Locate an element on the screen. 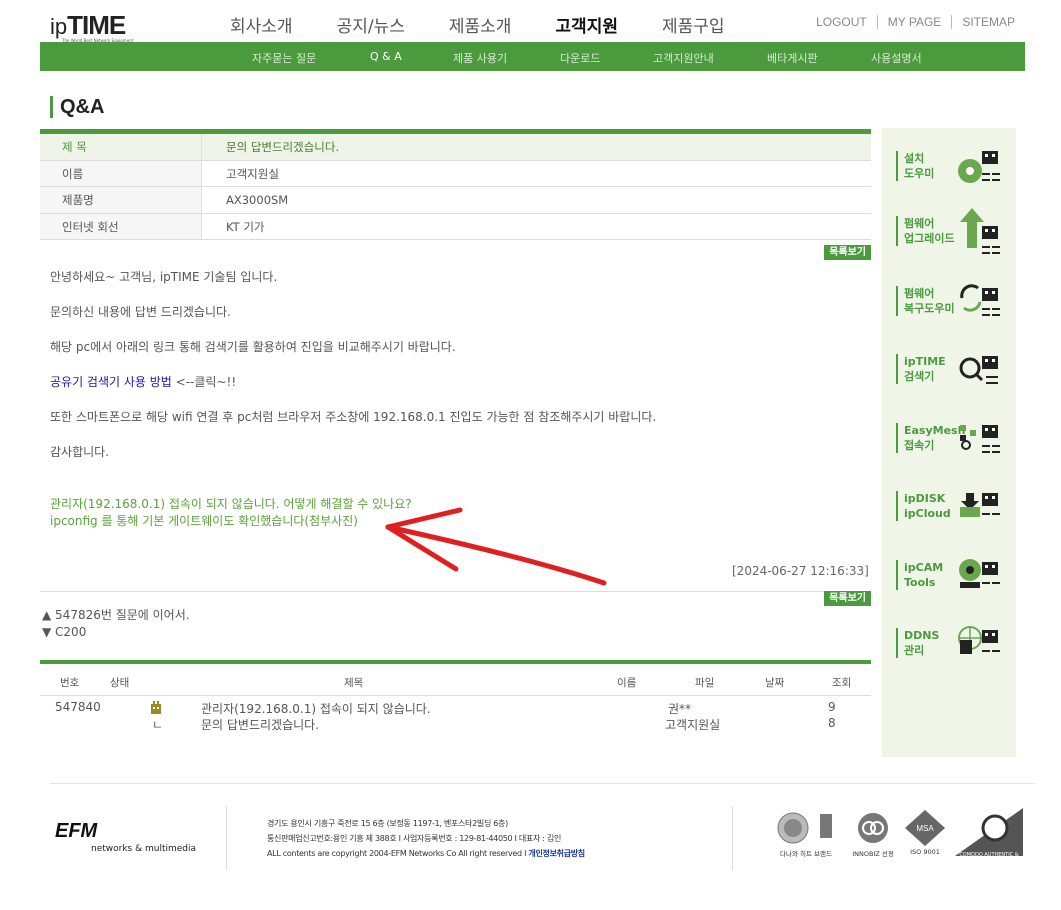 Image resolution: width=1061 pixels, height=910 pixels. list-view-button-bottom: 목록보기 is located at coordinates (847, 598).